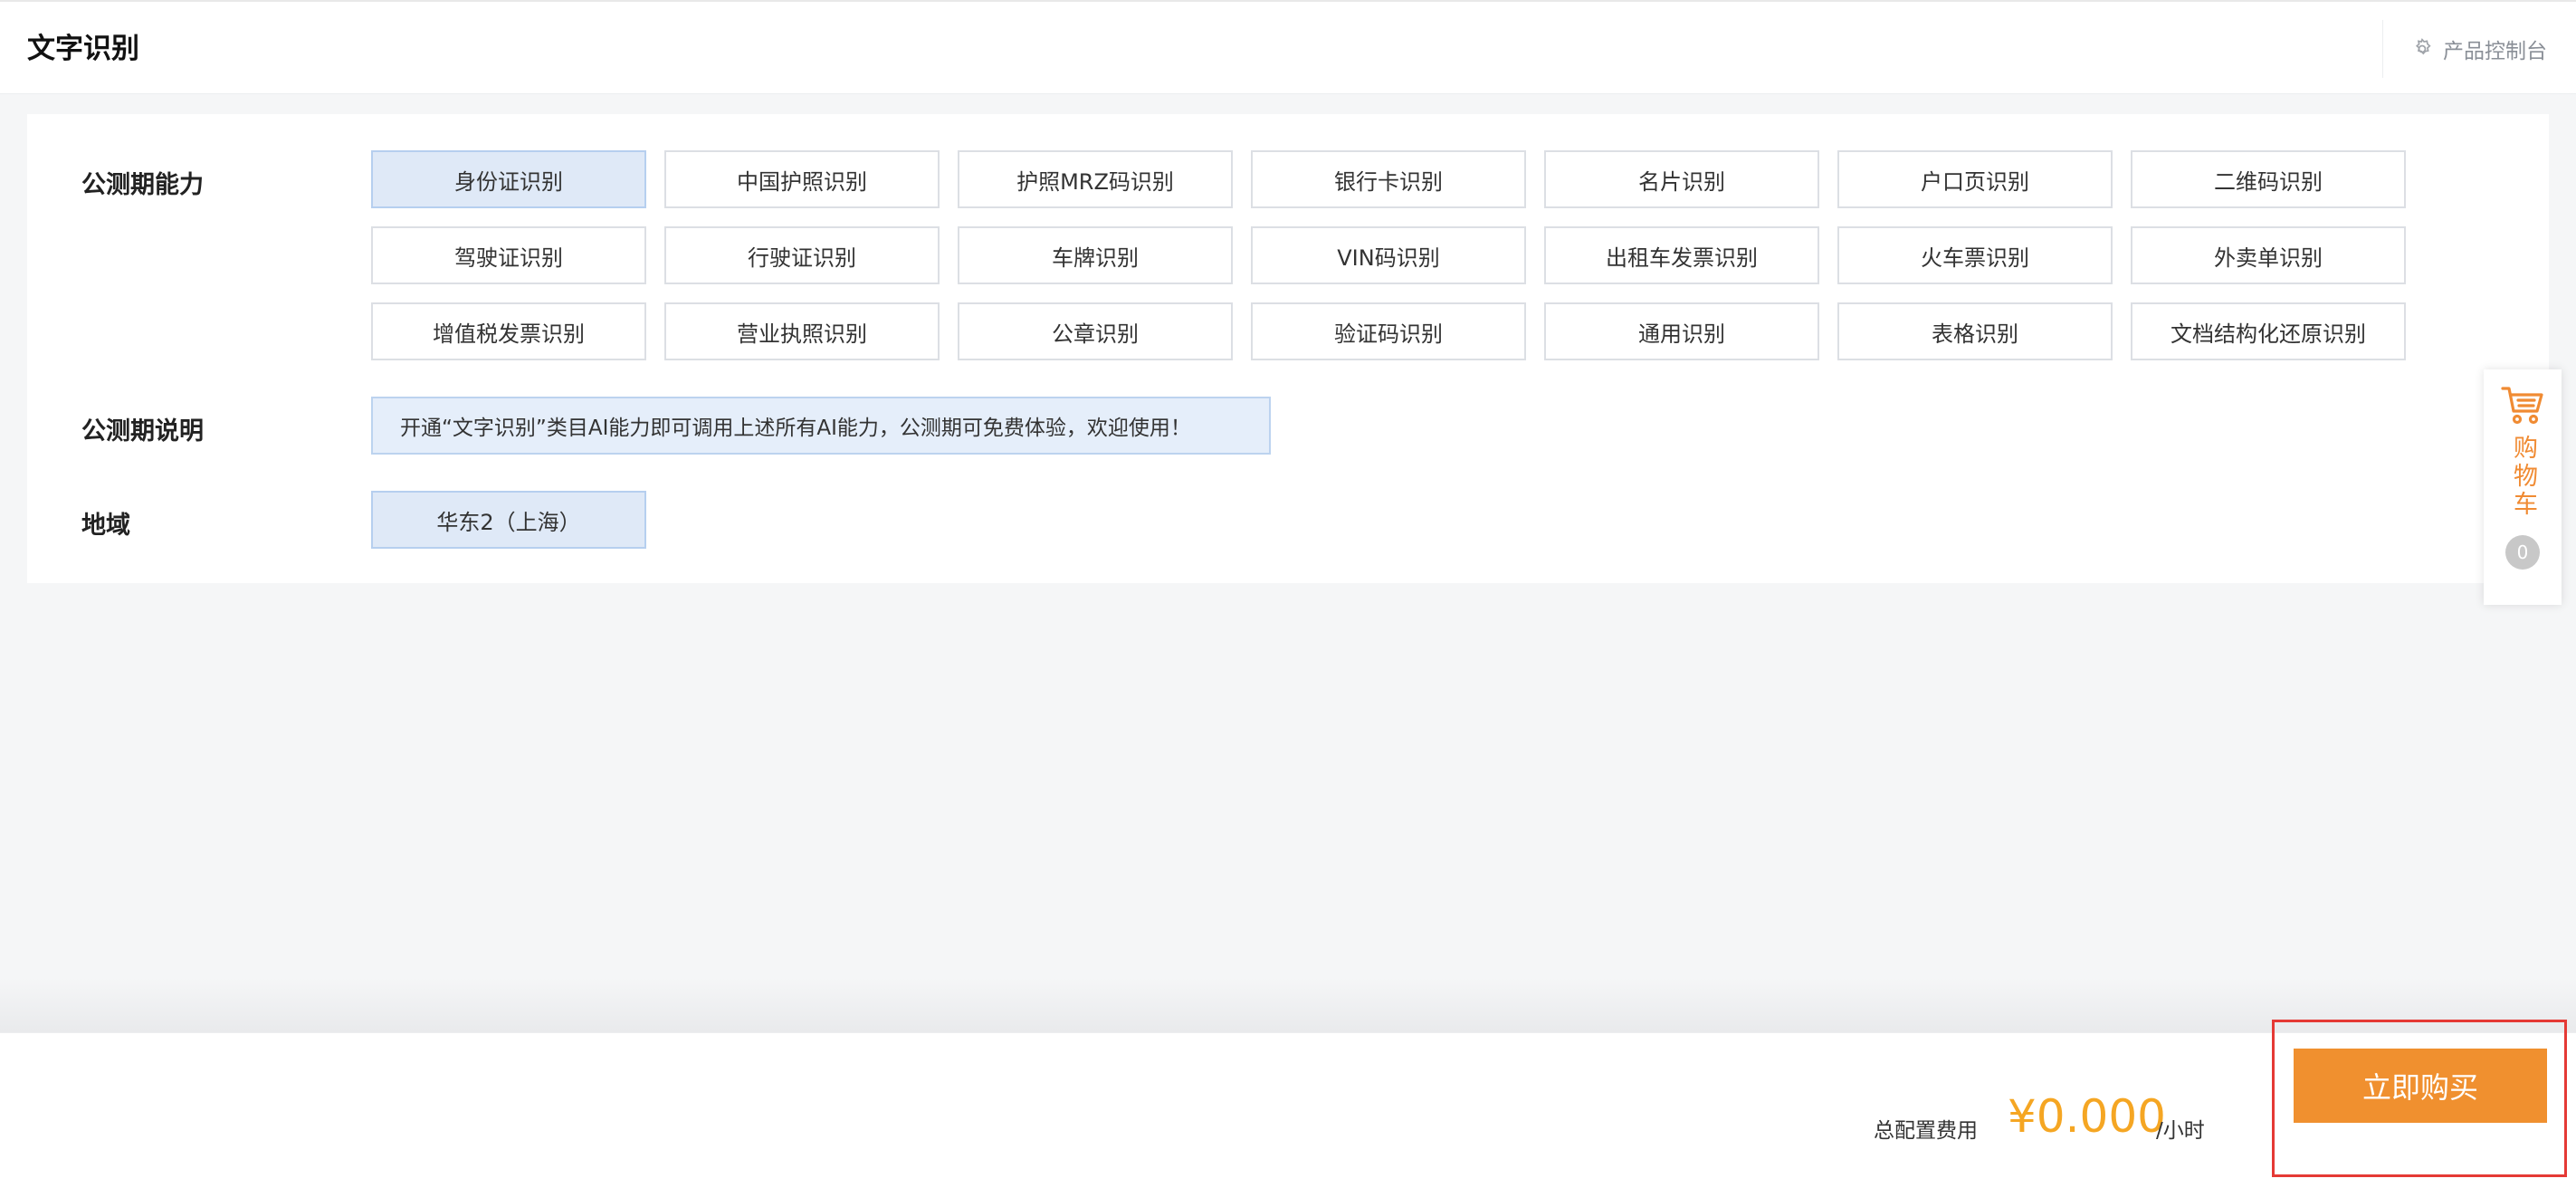 This screenshot has width=2576, height=1188. I want to click on cart-count-badge: 0, so click(2522, 553).